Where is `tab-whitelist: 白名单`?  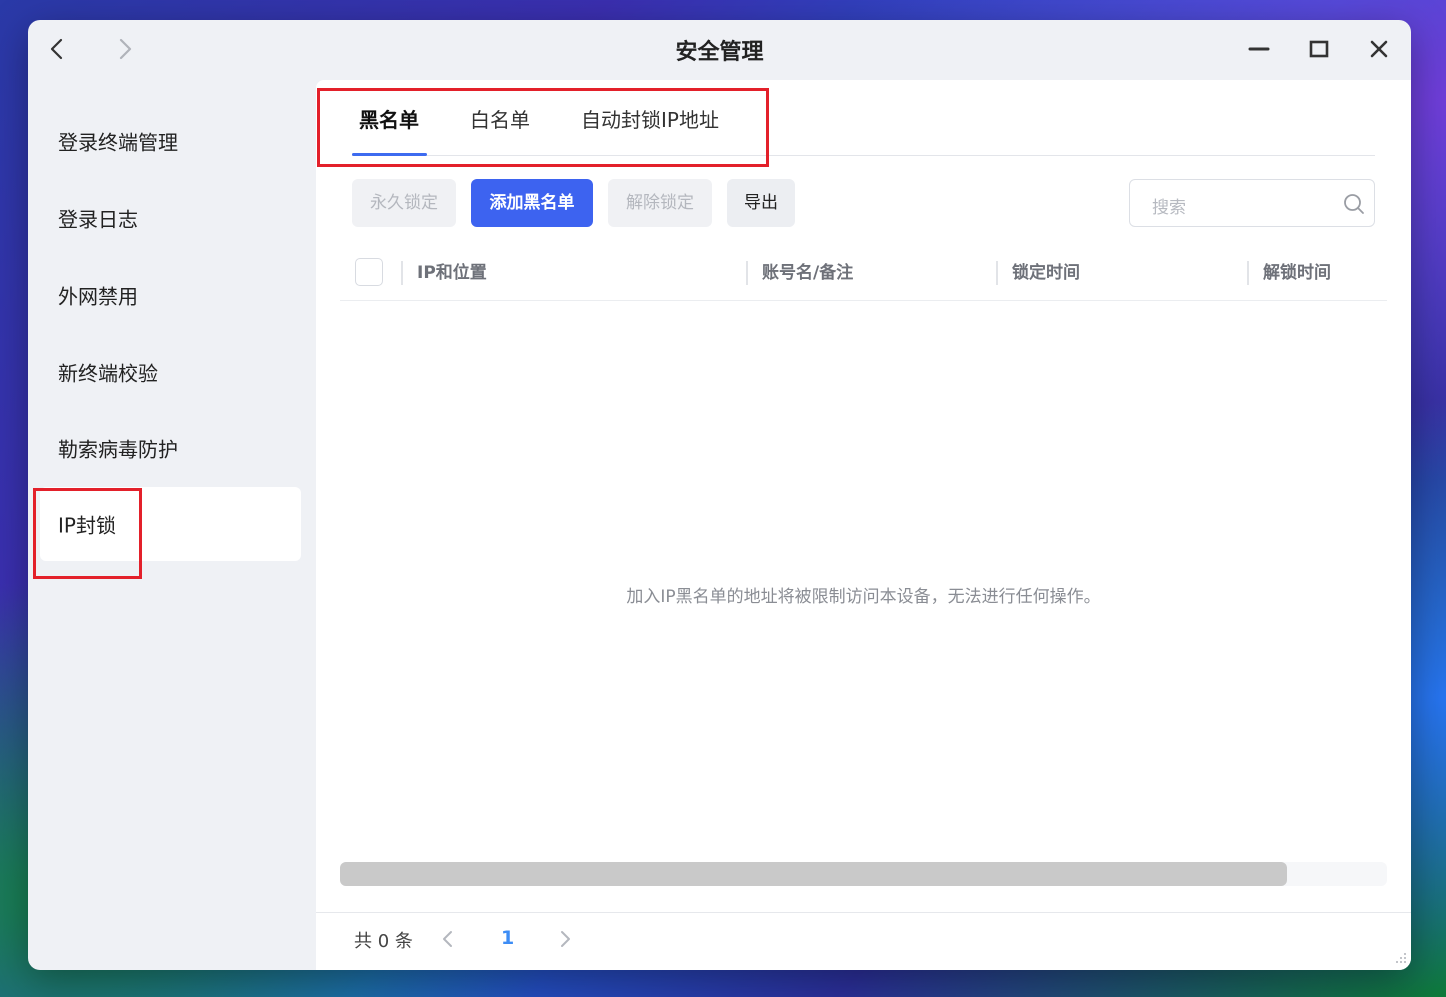 tab-whitelist: 白名单 is located at coordinates (500, 118).